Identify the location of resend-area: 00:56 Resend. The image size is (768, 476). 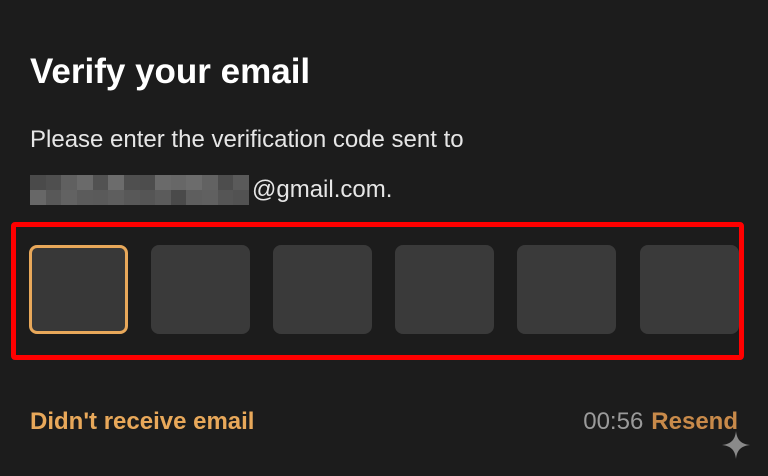
(660, 422).